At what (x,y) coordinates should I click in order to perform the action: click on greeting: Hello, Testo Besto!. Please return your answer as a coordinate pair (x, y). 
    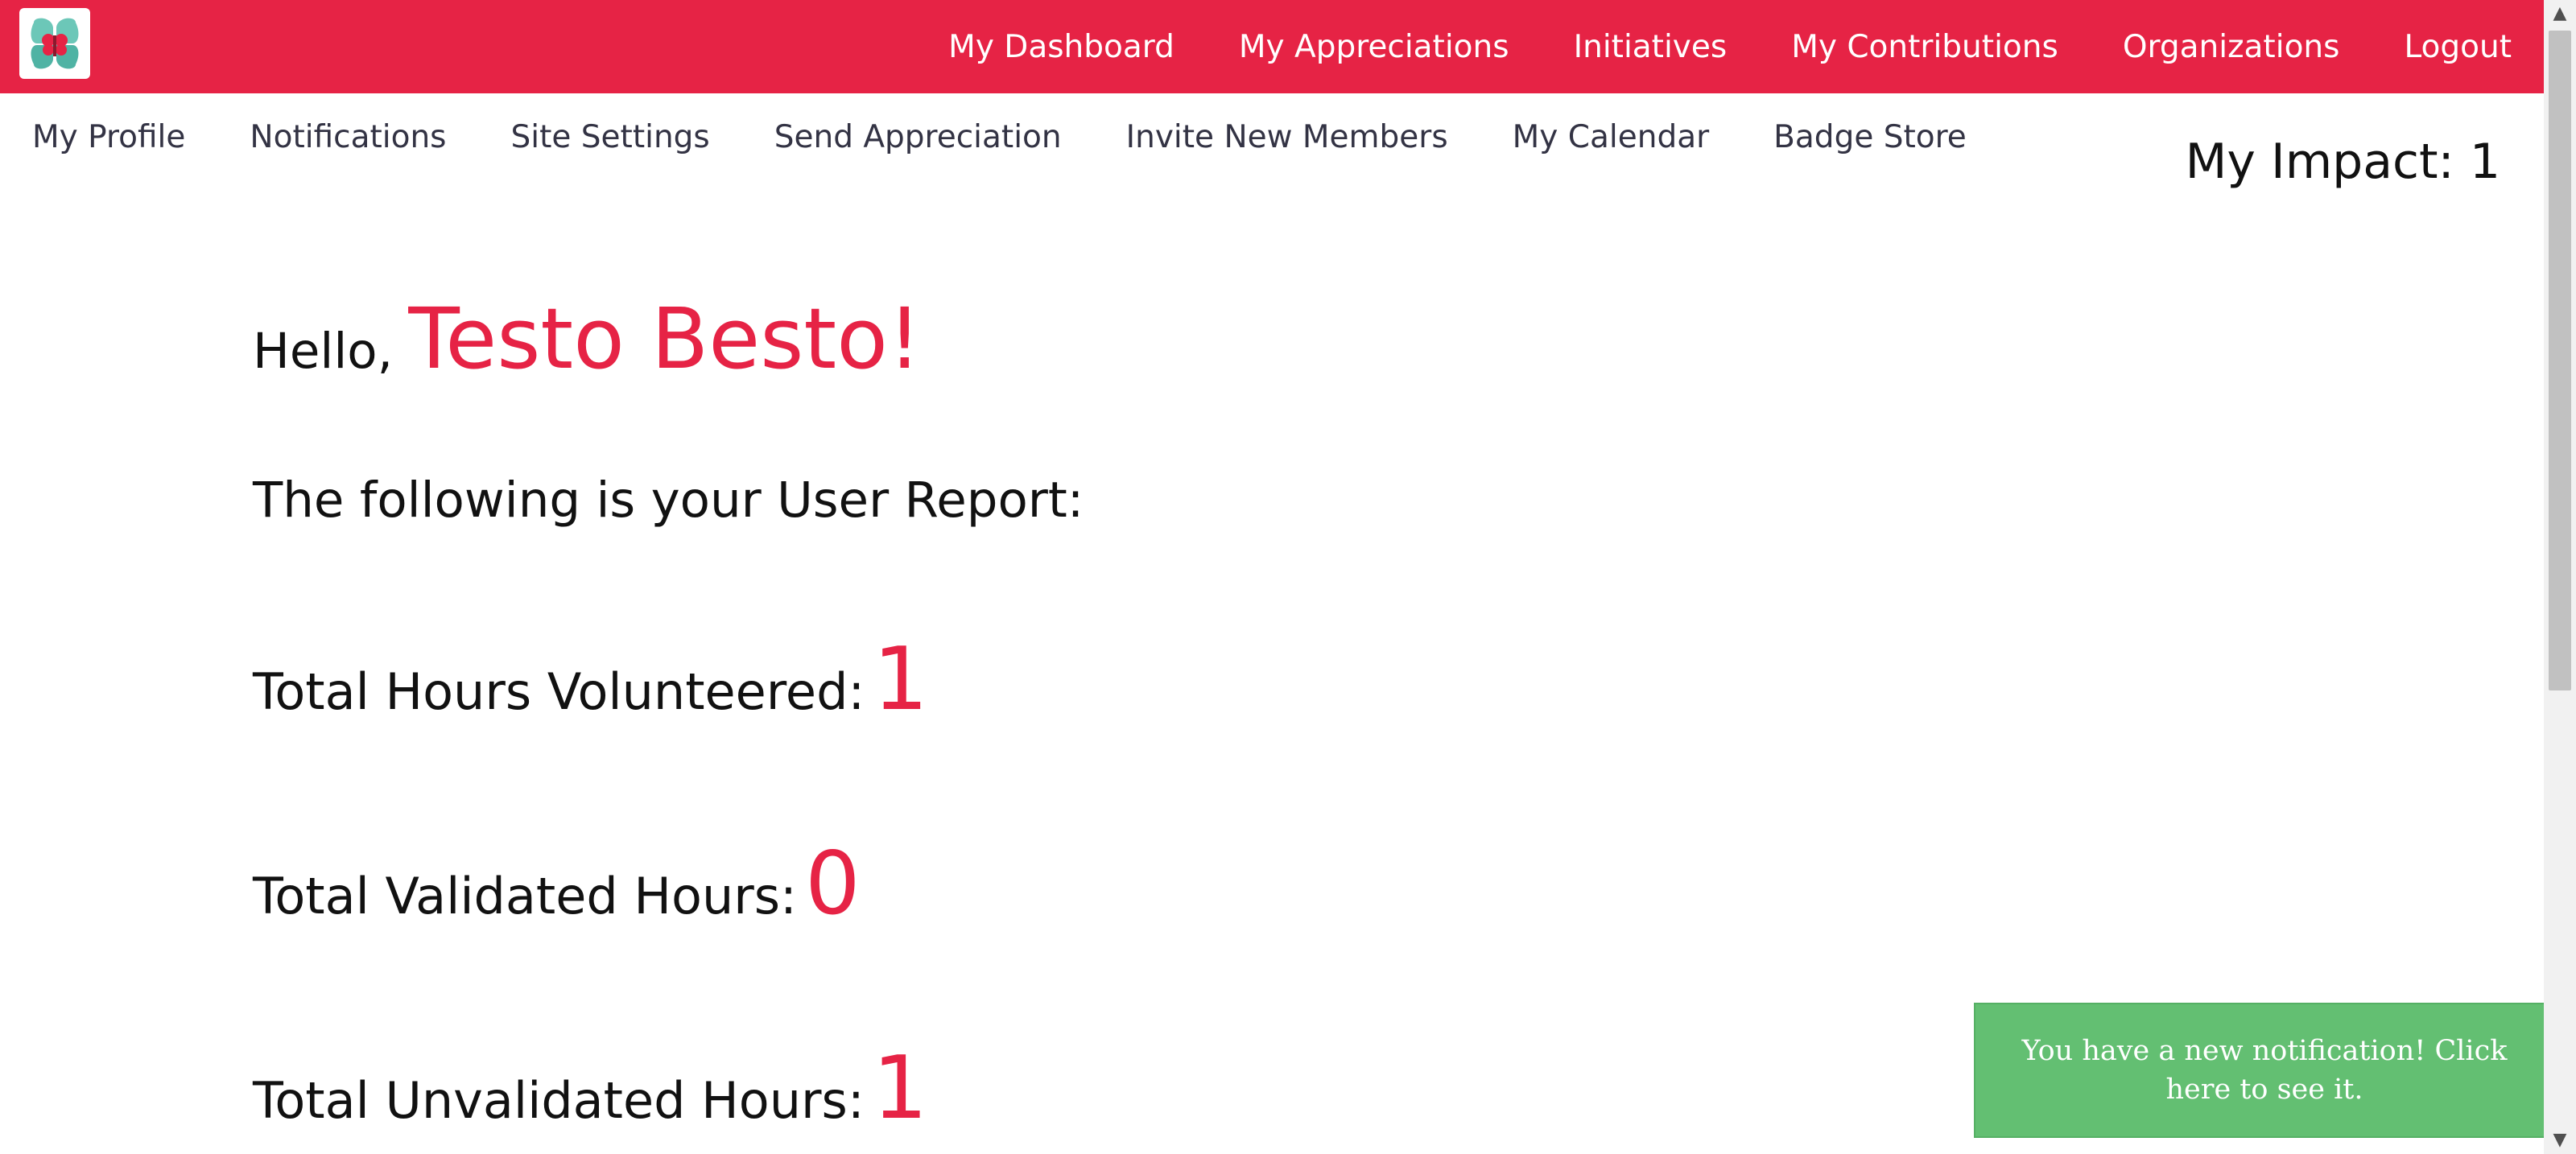
    Looking at the image, I should click on (587, 339).